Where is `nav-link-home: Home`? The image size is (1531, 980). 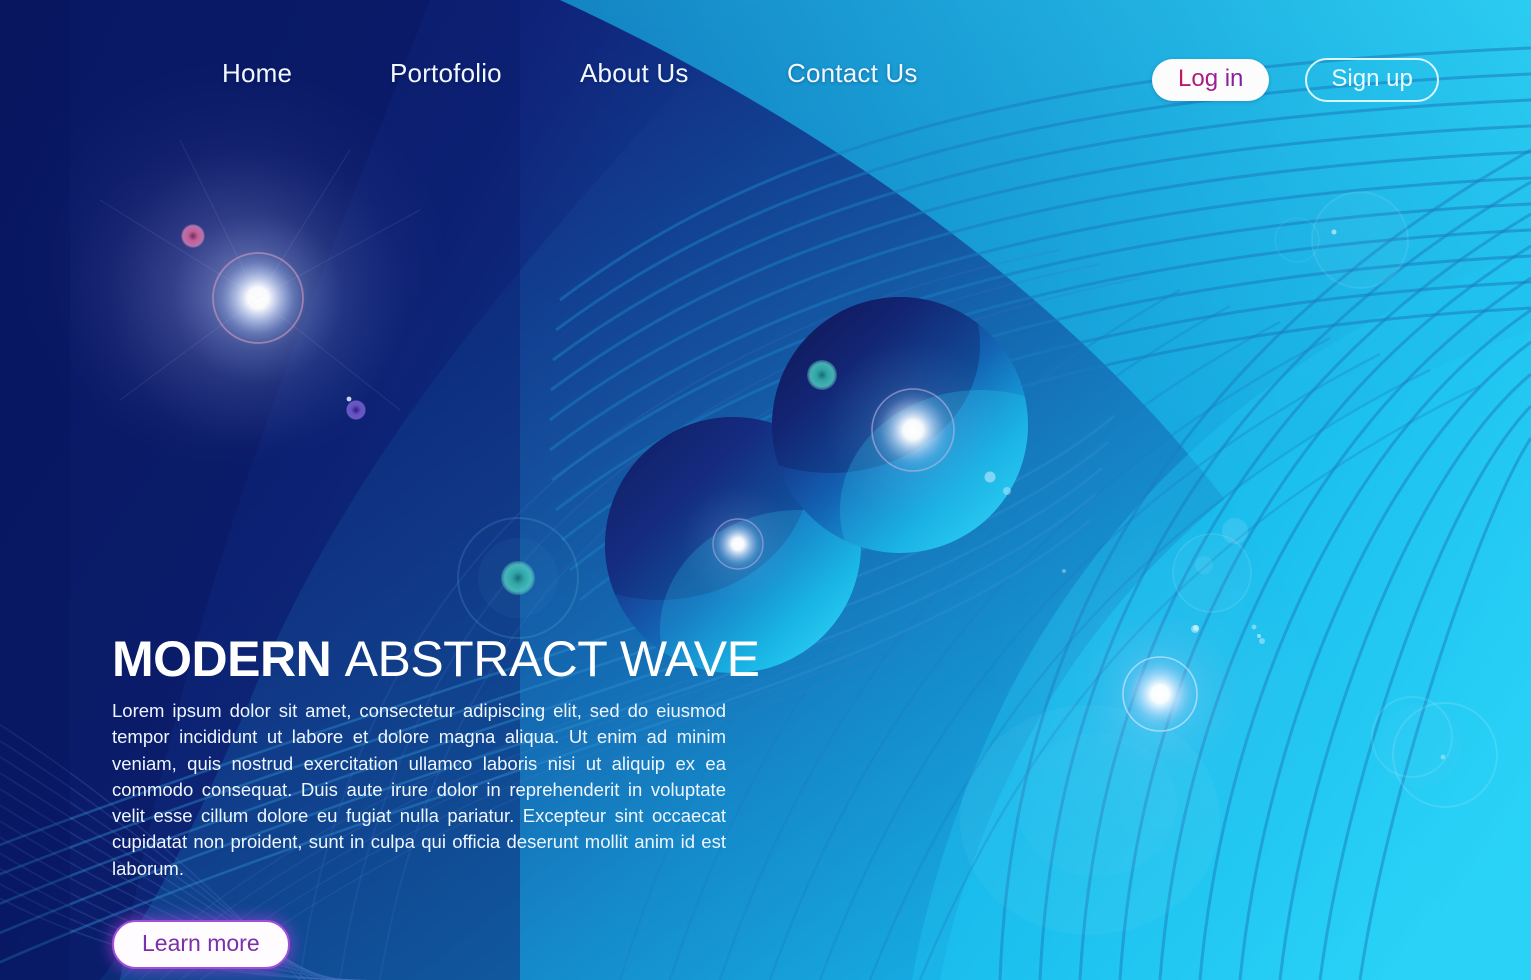
nav-link-home: Home is located at coordinates (306, 73).